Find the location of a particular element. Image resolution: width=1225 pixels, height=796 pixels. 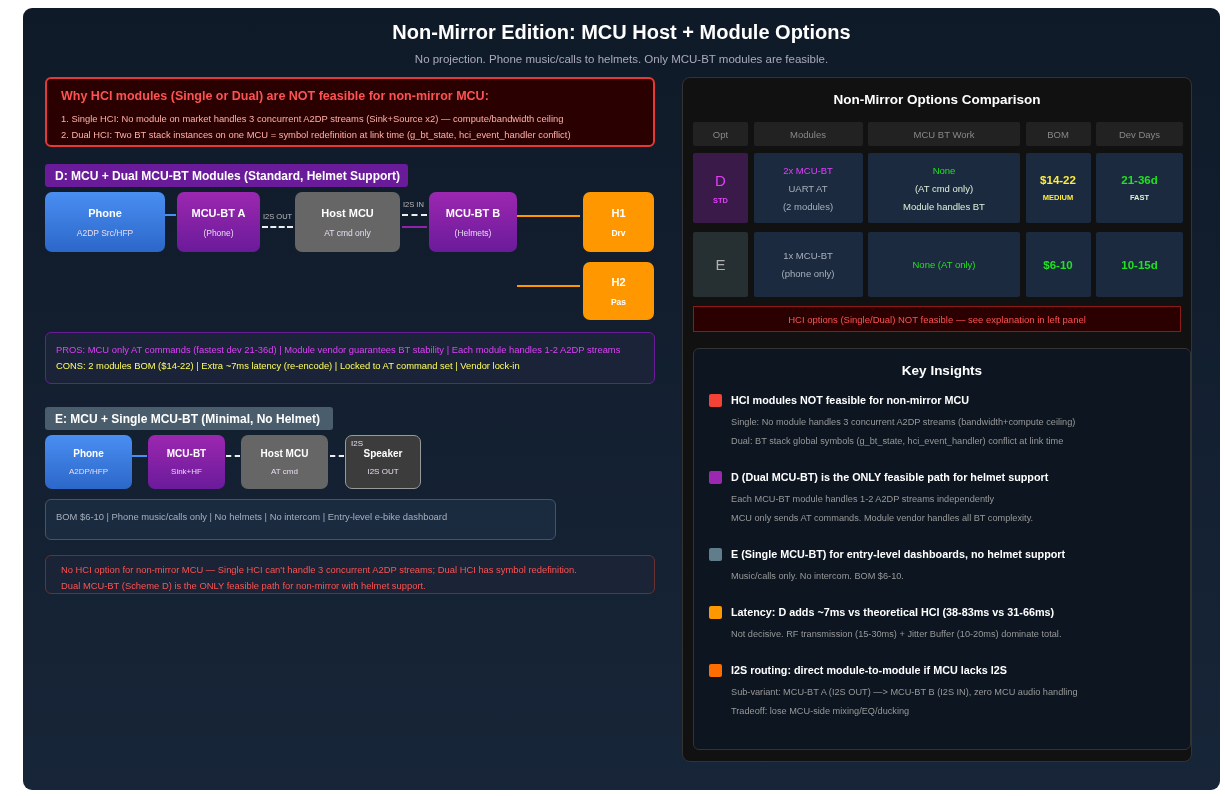

cell-text: $6-10 is located at coordinates (1058, 264).